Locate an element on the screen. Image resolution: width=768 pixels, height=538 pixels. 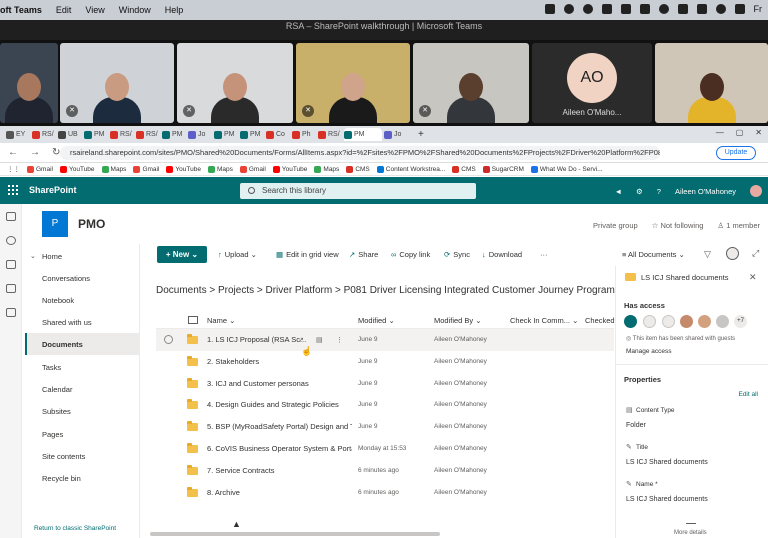
back-icon: ← is located at coordinates (15, 152).